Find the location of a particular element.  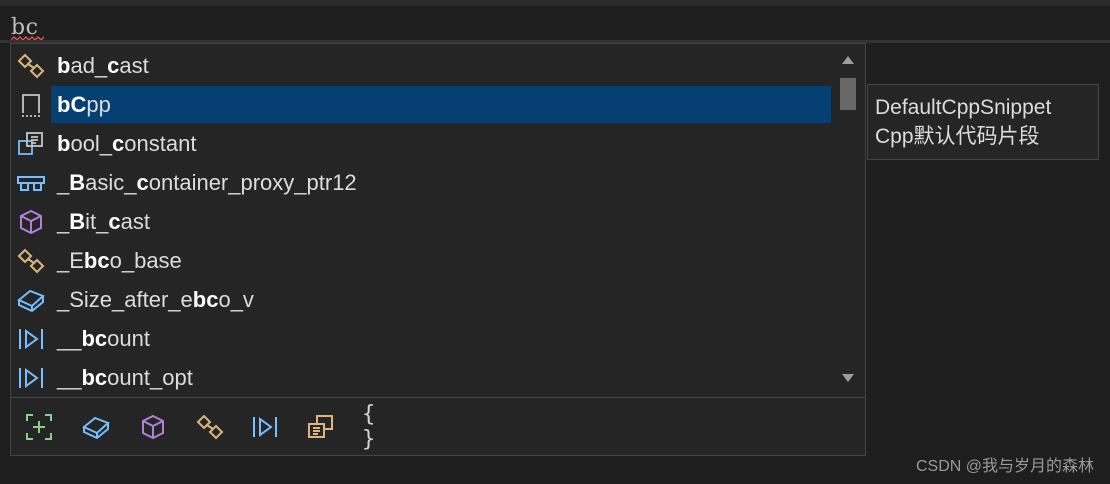

completion-item: _Ebco_base is located at coordinates (422, 260).